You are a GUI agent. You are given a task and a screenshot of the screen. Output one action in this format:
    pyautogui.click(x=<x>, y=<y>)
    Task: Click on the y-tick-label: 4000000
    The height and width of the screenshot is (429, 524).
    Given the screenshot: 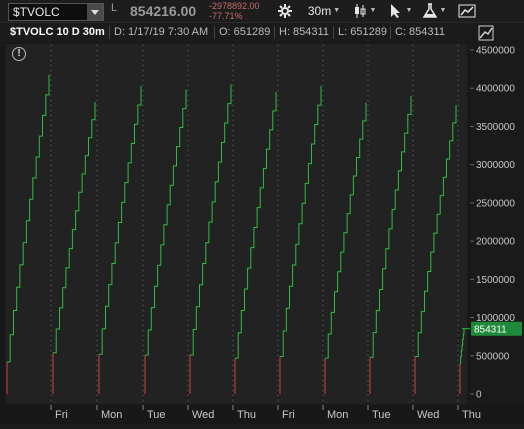 What is the action you would take?
    pyautogui.click(x=495, y=89)
    